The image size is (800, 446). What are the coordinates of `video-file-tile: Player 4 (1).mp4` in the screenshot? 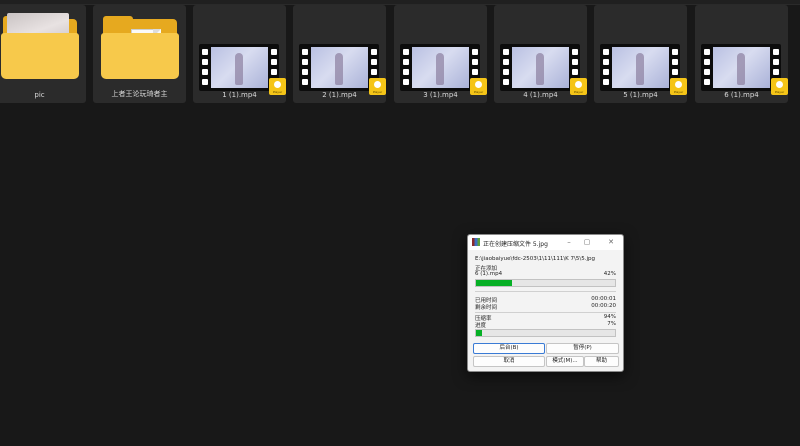 It's located at (540, 54).